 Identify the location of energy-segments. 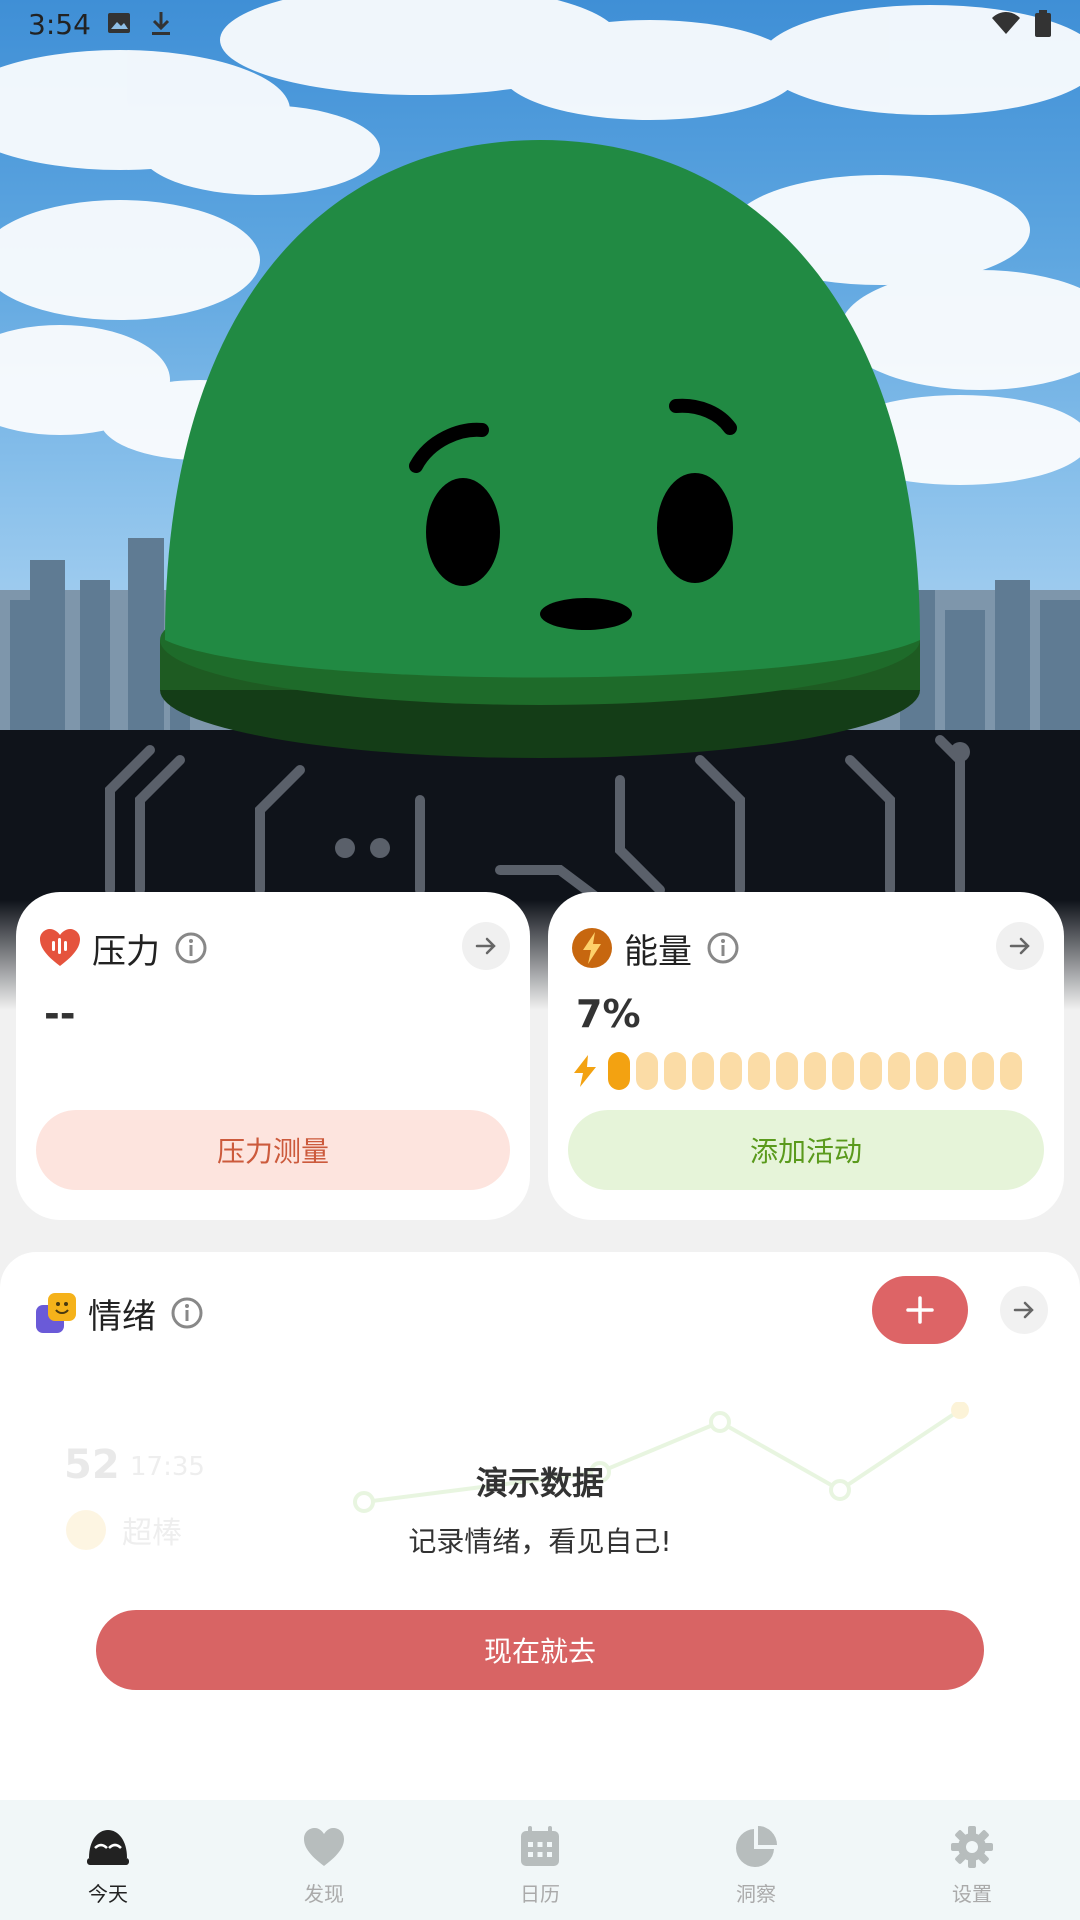
(818, 1071).